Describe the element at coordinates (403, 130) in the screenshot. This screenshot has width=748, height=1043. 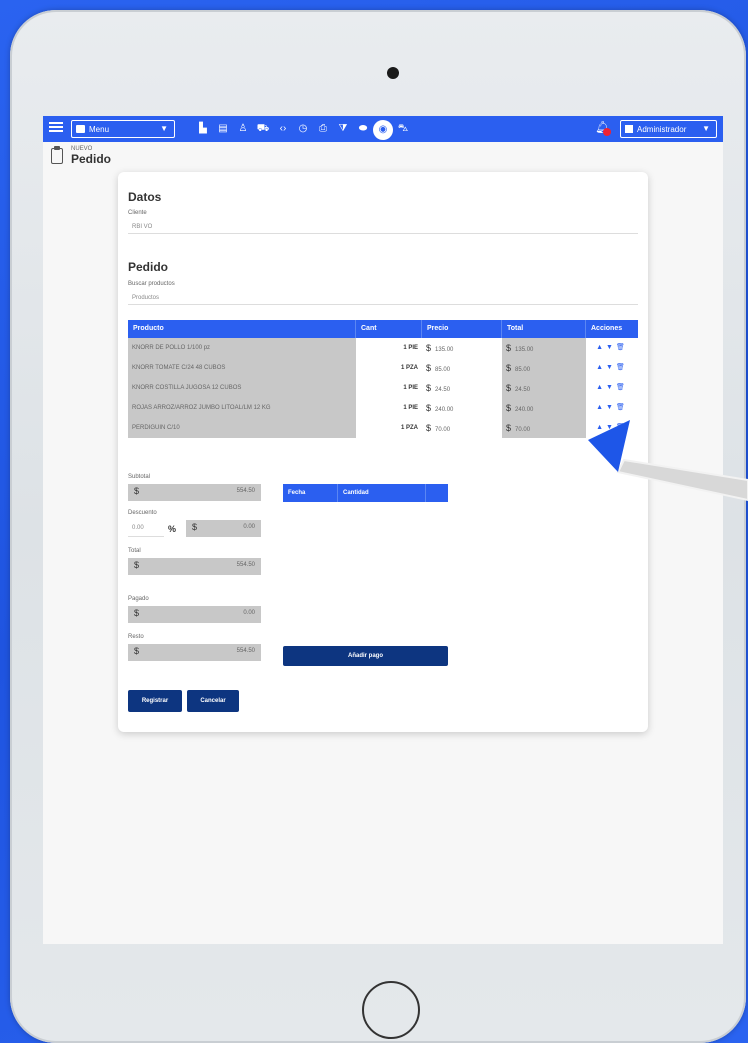
I see `cart-icon: ⛍` at that location.